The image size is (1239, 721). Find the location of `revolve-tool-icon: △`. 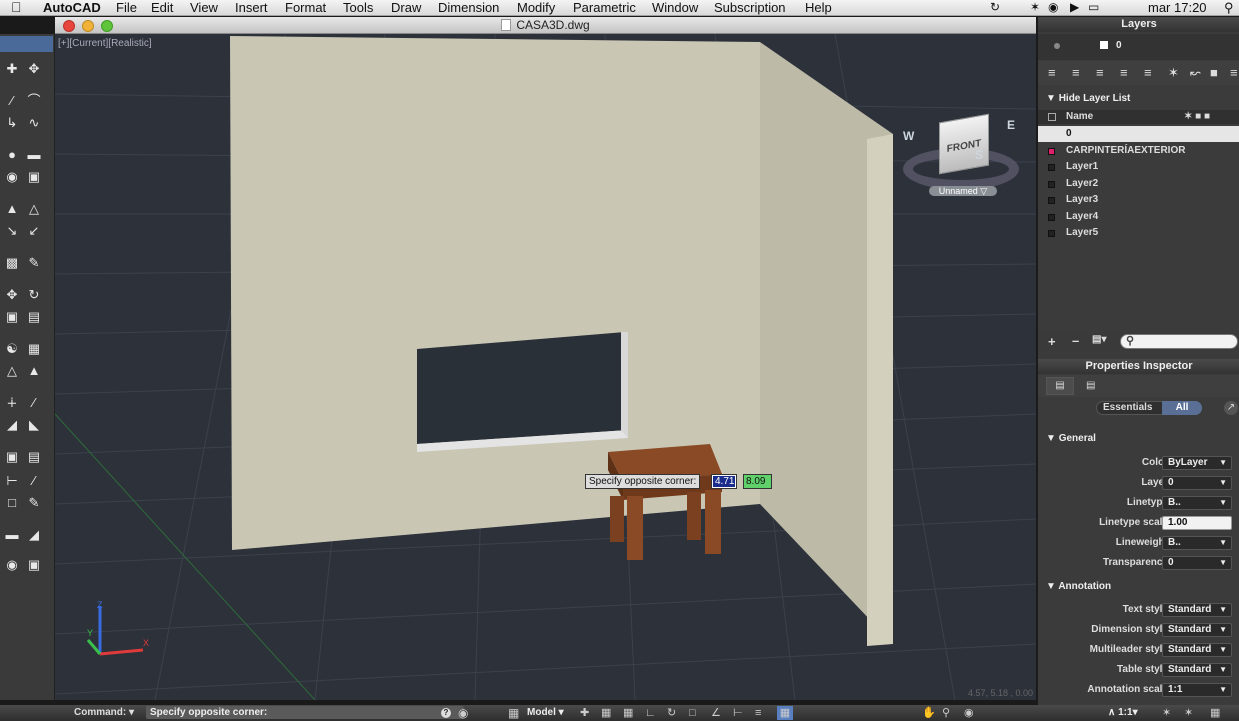

revolve-tool-icon: △ is located at coordinates (34, 209).